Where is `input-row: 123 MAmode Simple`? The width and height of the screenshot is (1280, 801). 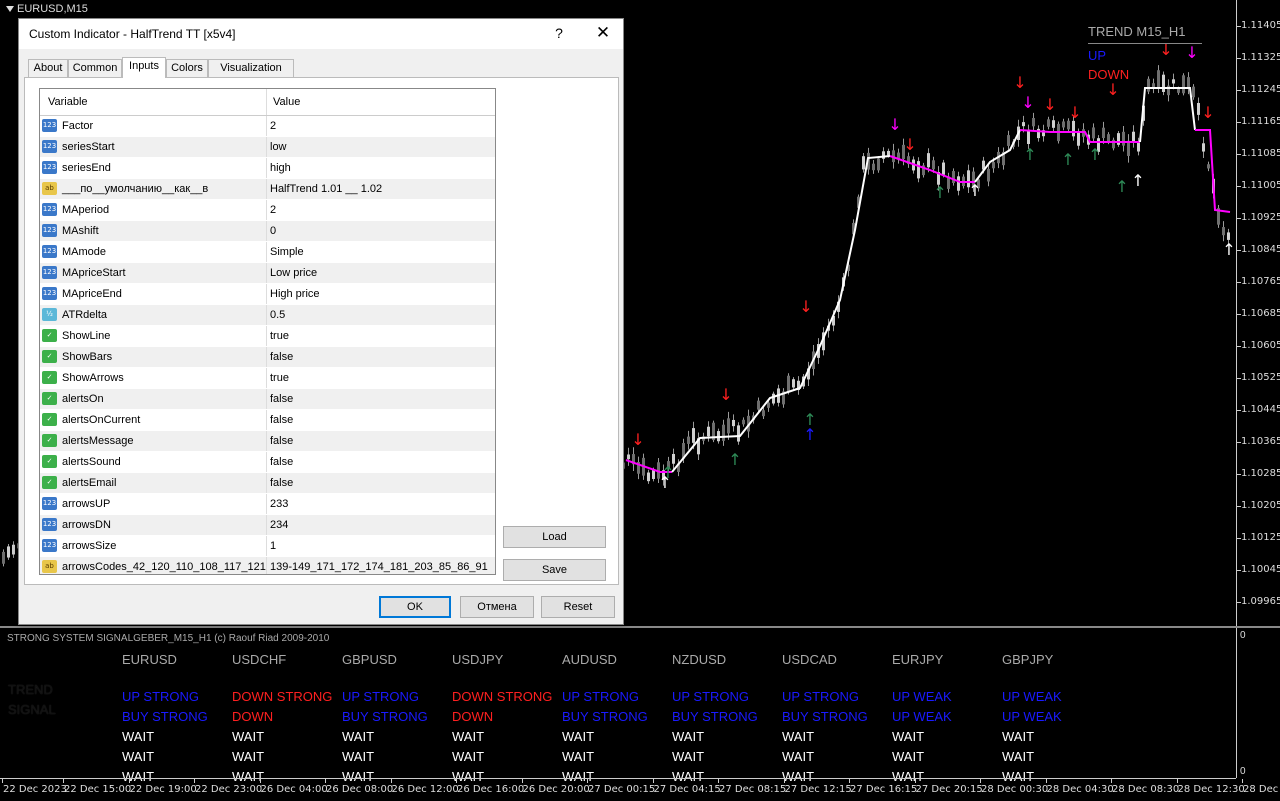 input-row: 123 MAmode Simple is located at coordinates (267, 252).